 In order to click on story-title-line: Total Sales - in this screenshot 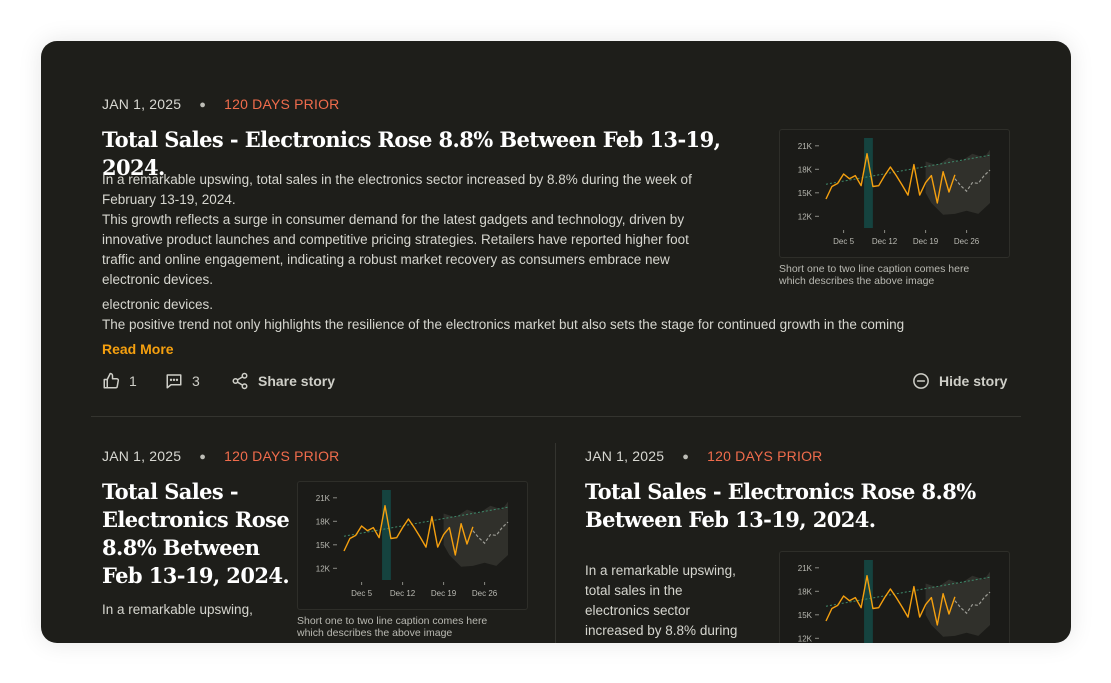, I will do `click(170, 491)`.